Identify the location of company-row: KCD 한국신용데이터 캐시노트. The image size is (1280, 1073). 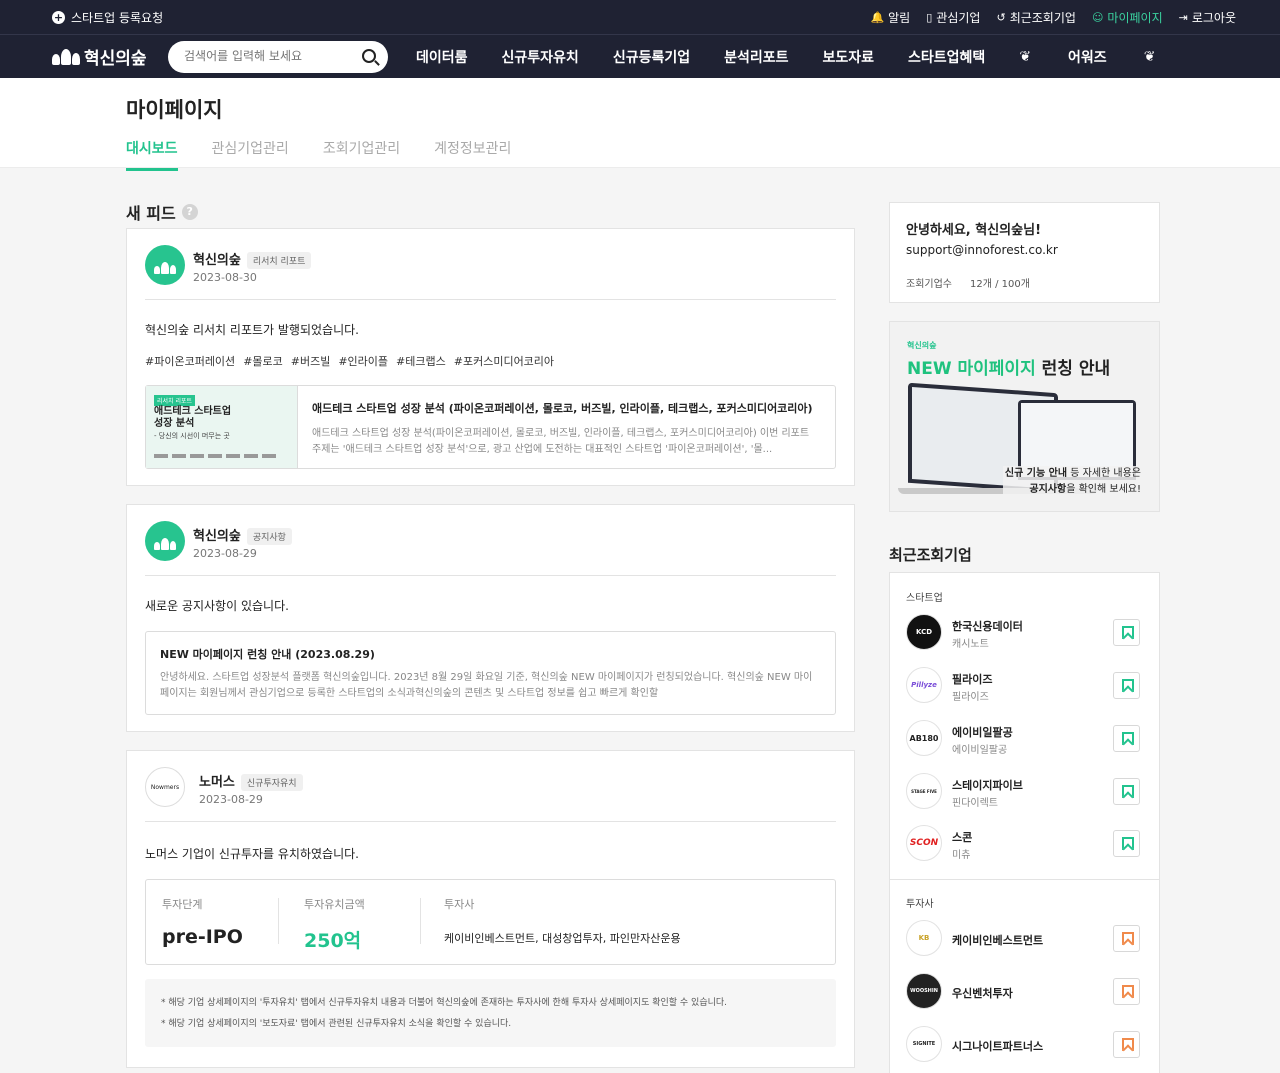
(1026, 633).